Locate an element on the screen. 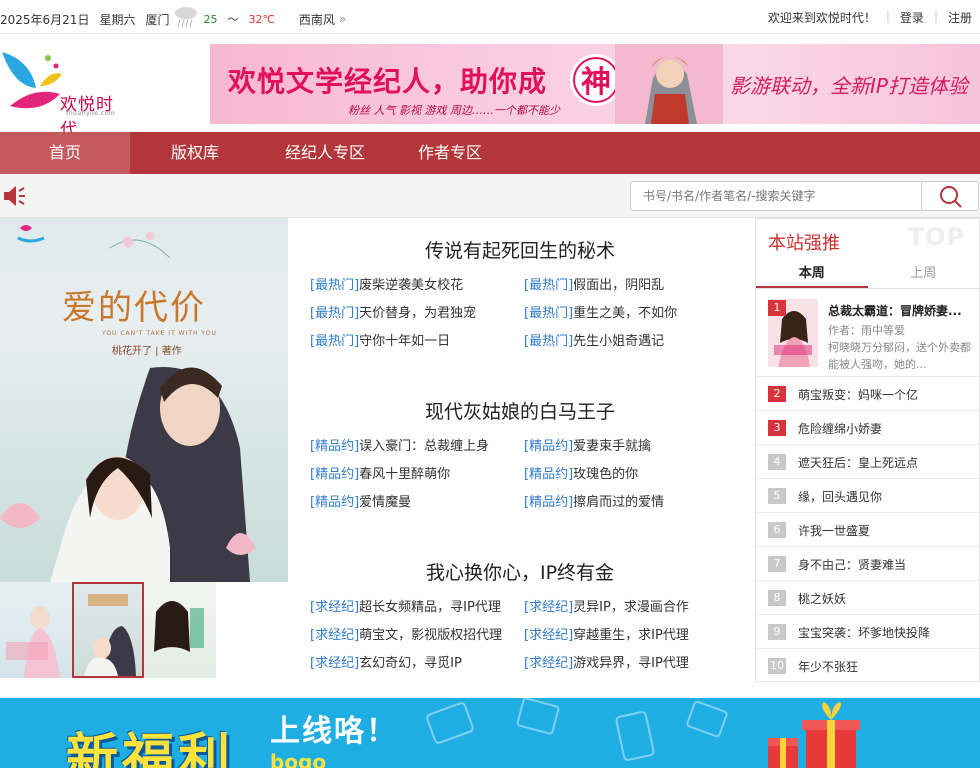  list-item: [最热门]天价替身，为君独宠 is located at coordinates (393, 311).